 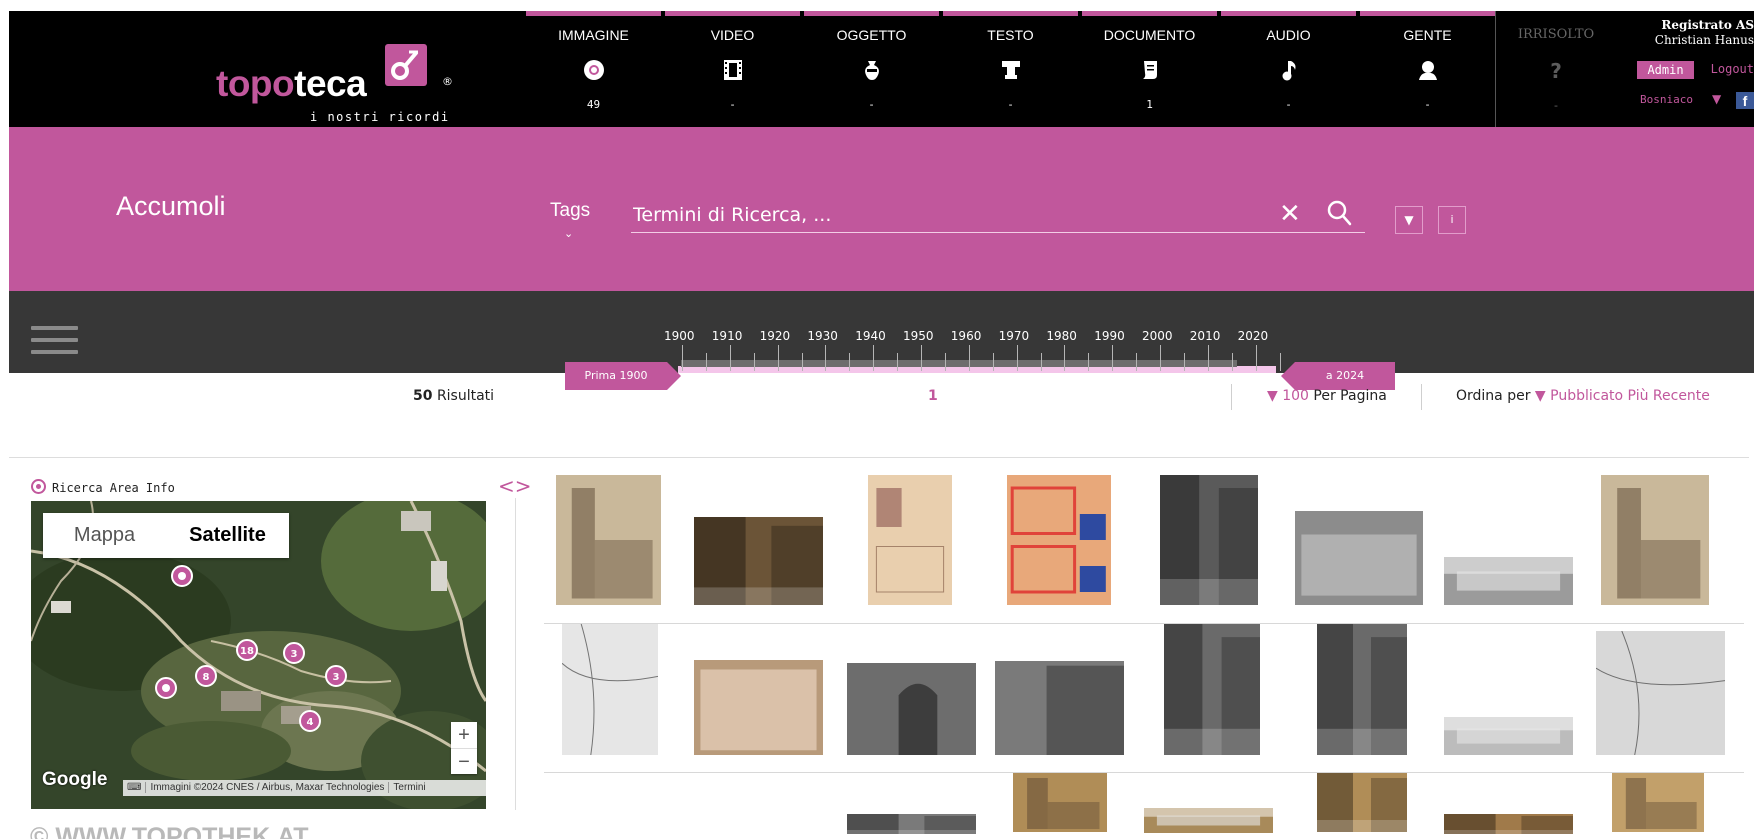 What do you see at coordinates (103, 486) in the screenshot?
I see `area-info: Ricerca Area Info` at bounding box center [103, 486].